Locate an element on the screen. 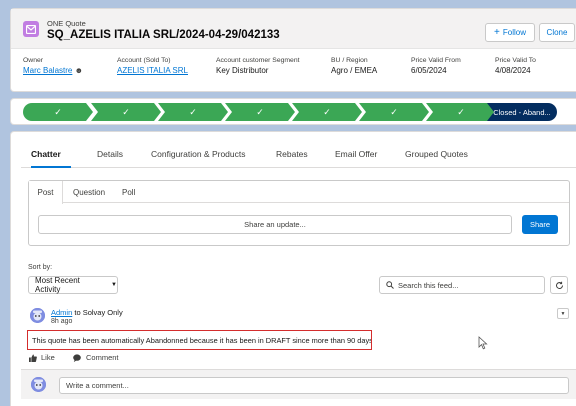  current-user-avatar is located at coordinates (38, 384).